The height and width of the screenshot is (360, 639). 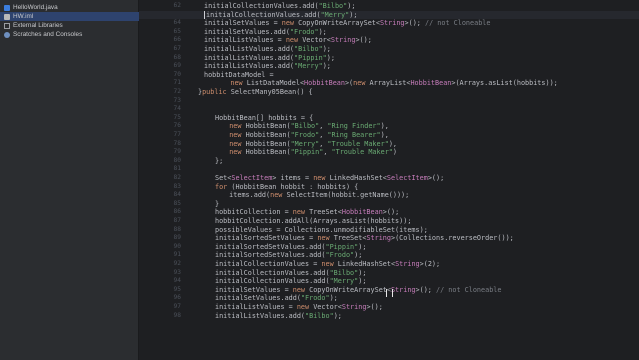 I want to click on code-line: initialSortedSetValues.add("Frodo");, so click(x=250, y=255).